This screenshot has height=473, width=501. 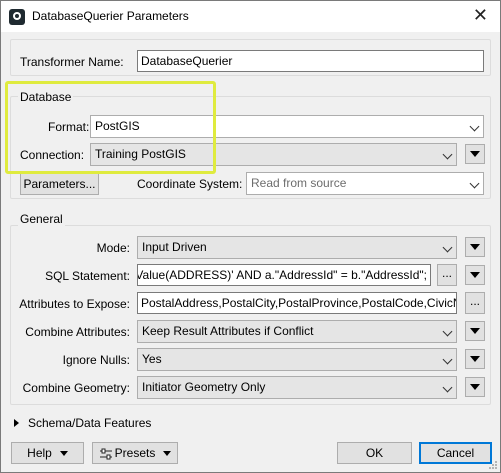 What do you see at coordinates (52, 155) in the screenshot?
I see `connection-label: Connection:` at bounding box center [52, 155].